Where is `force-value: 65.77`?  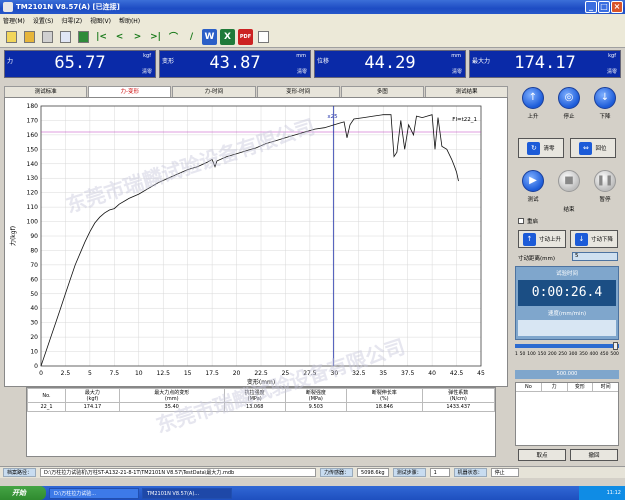 force-value: 65.77 is located at coordinates (80, 63).